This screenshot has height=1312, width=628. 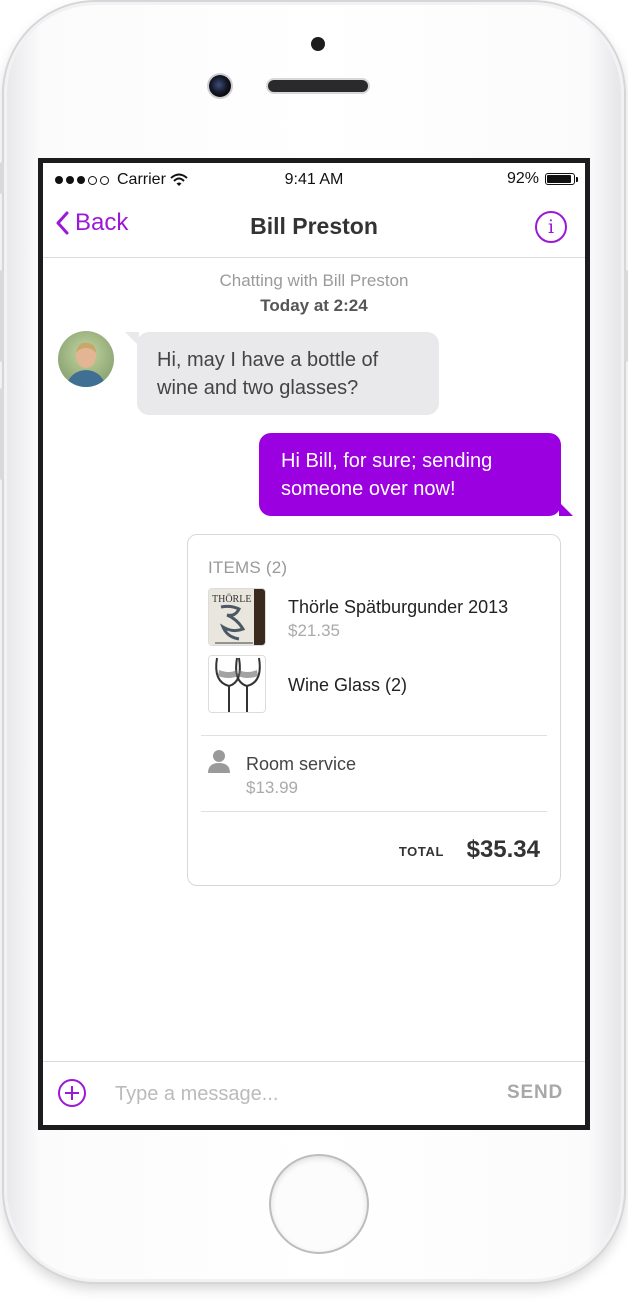 What do you see at coordinates (542, 179) in the screenshot?
I see `status-right: 92%` at bounding box center [542, 179].